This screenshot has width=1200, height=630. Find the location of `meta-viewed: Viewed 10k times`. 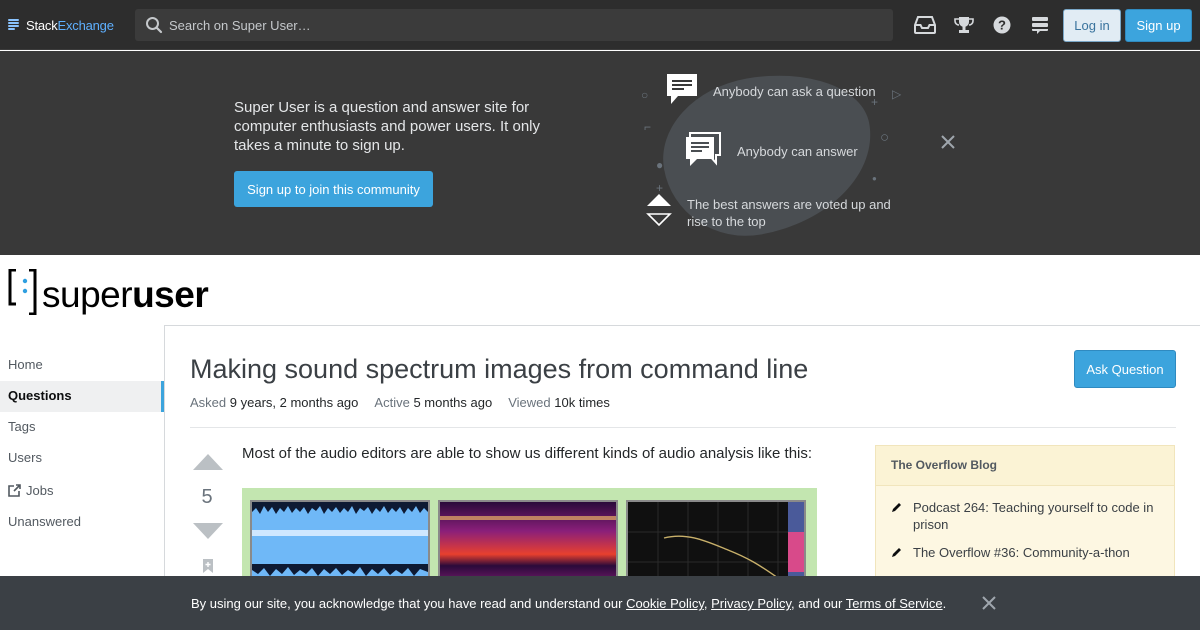

meta-viewed: Viewed 10k times is located at coordinates (559, 402).